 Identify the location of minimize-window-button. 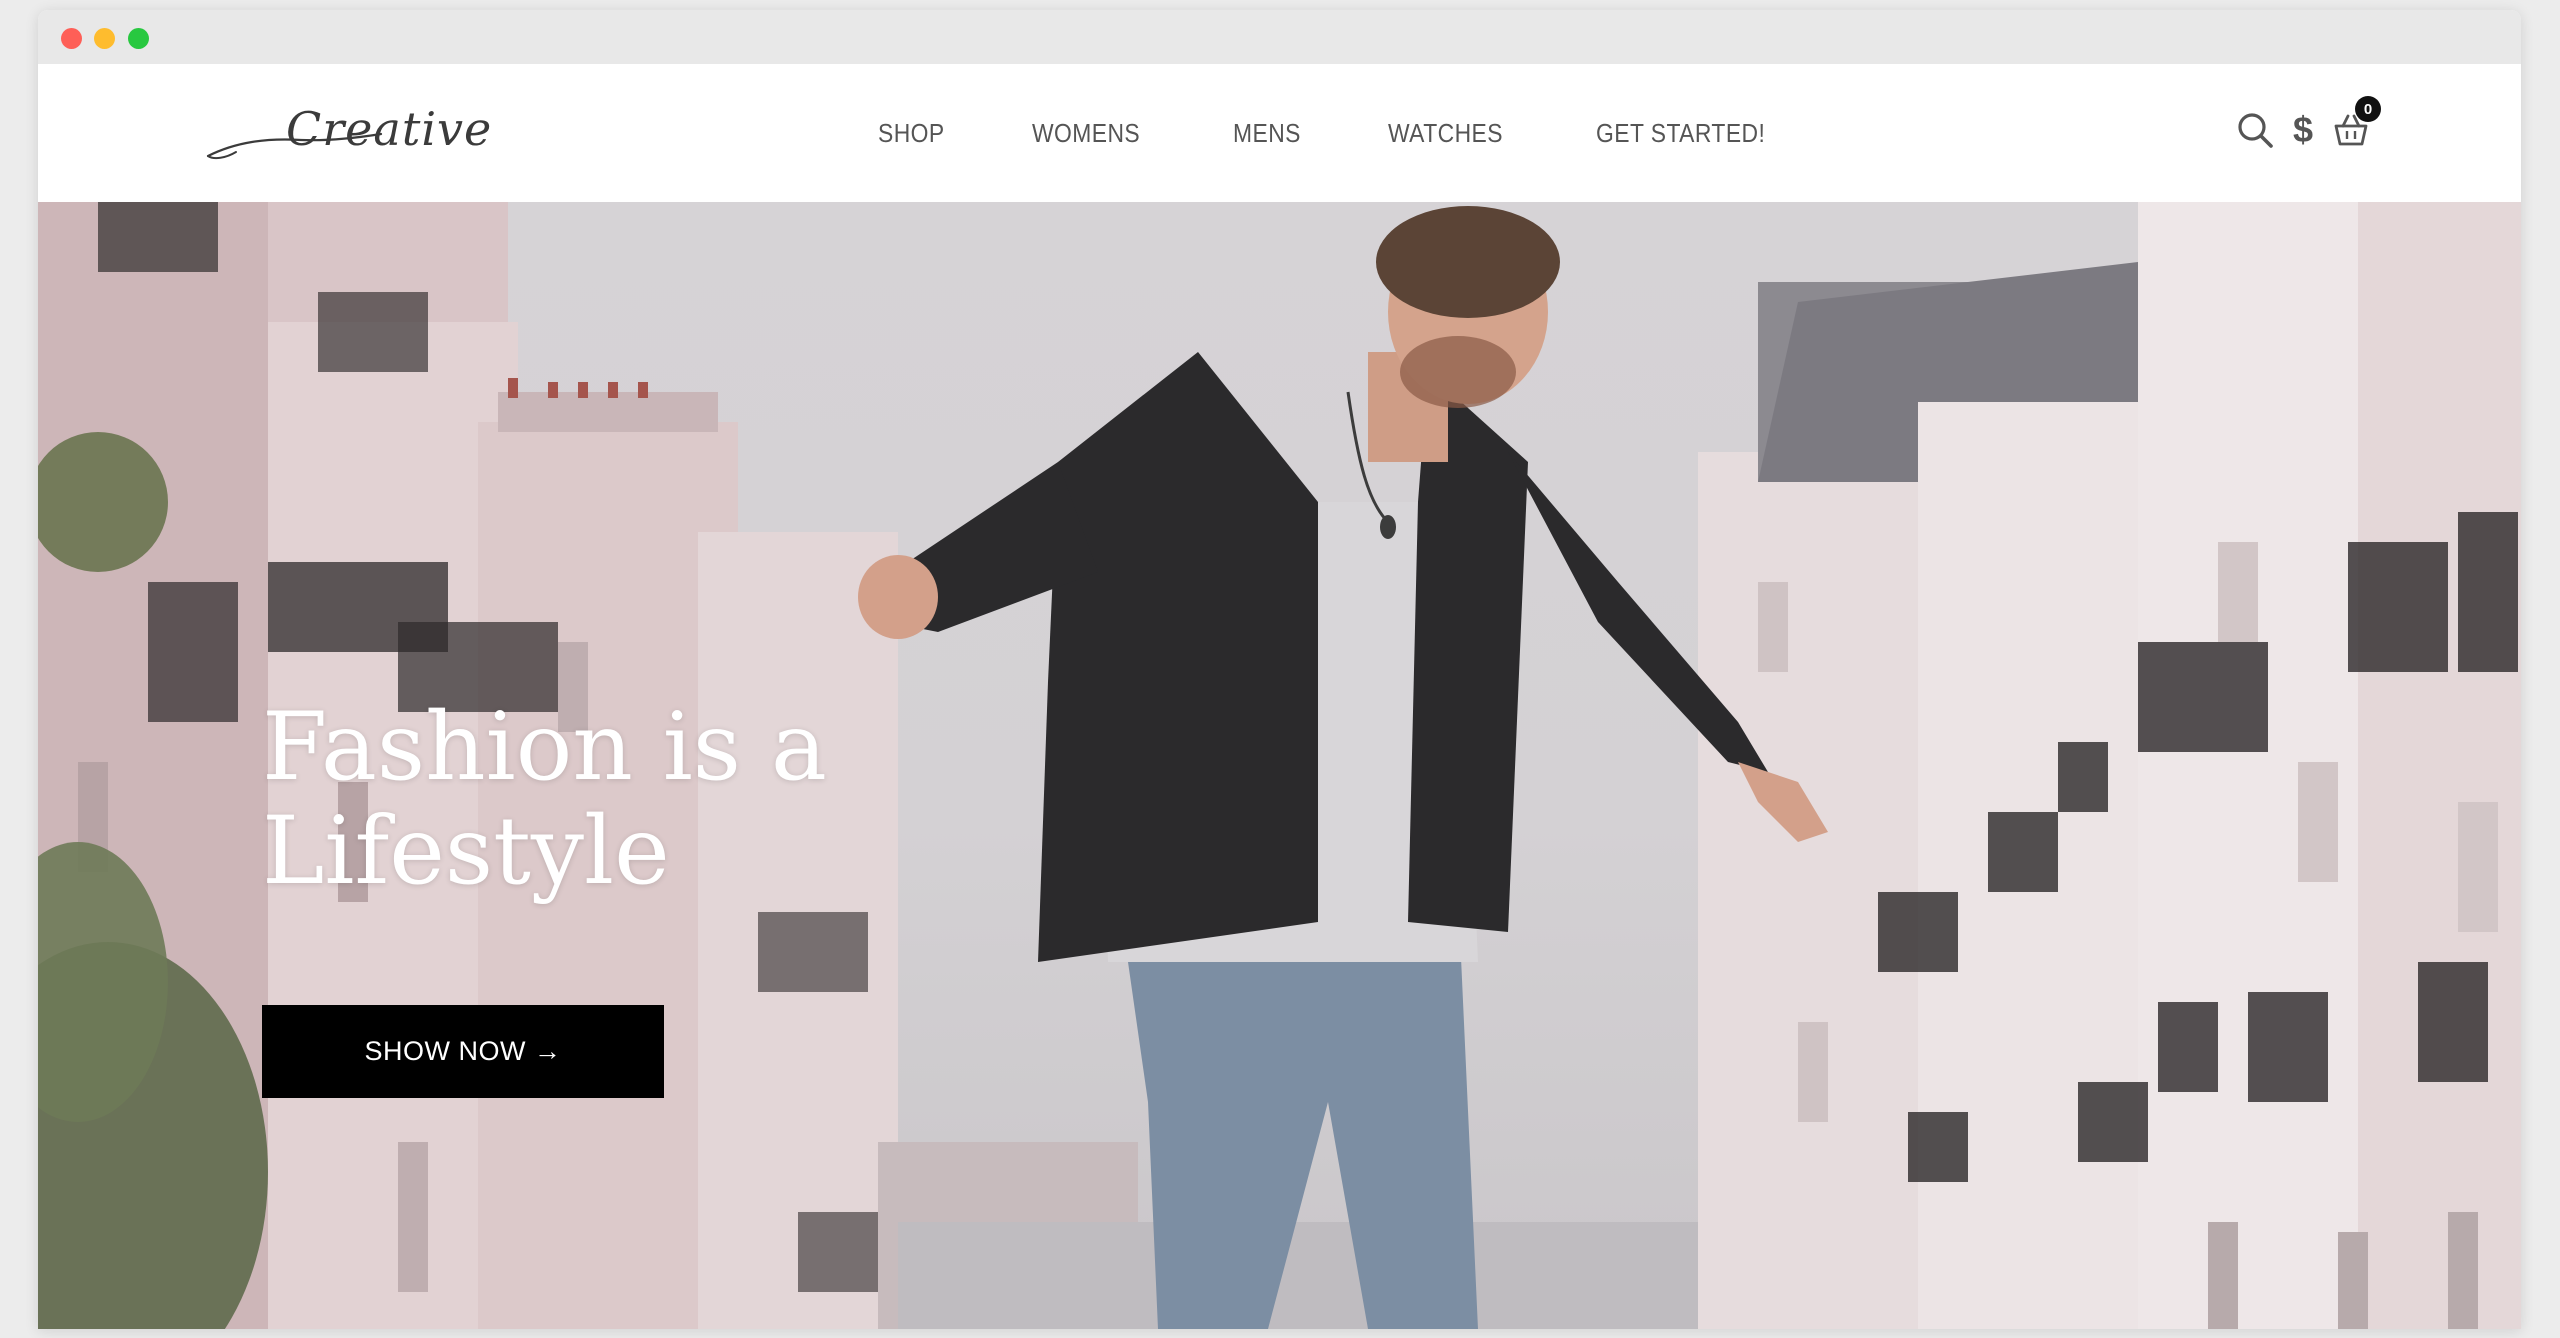
(104, 38).